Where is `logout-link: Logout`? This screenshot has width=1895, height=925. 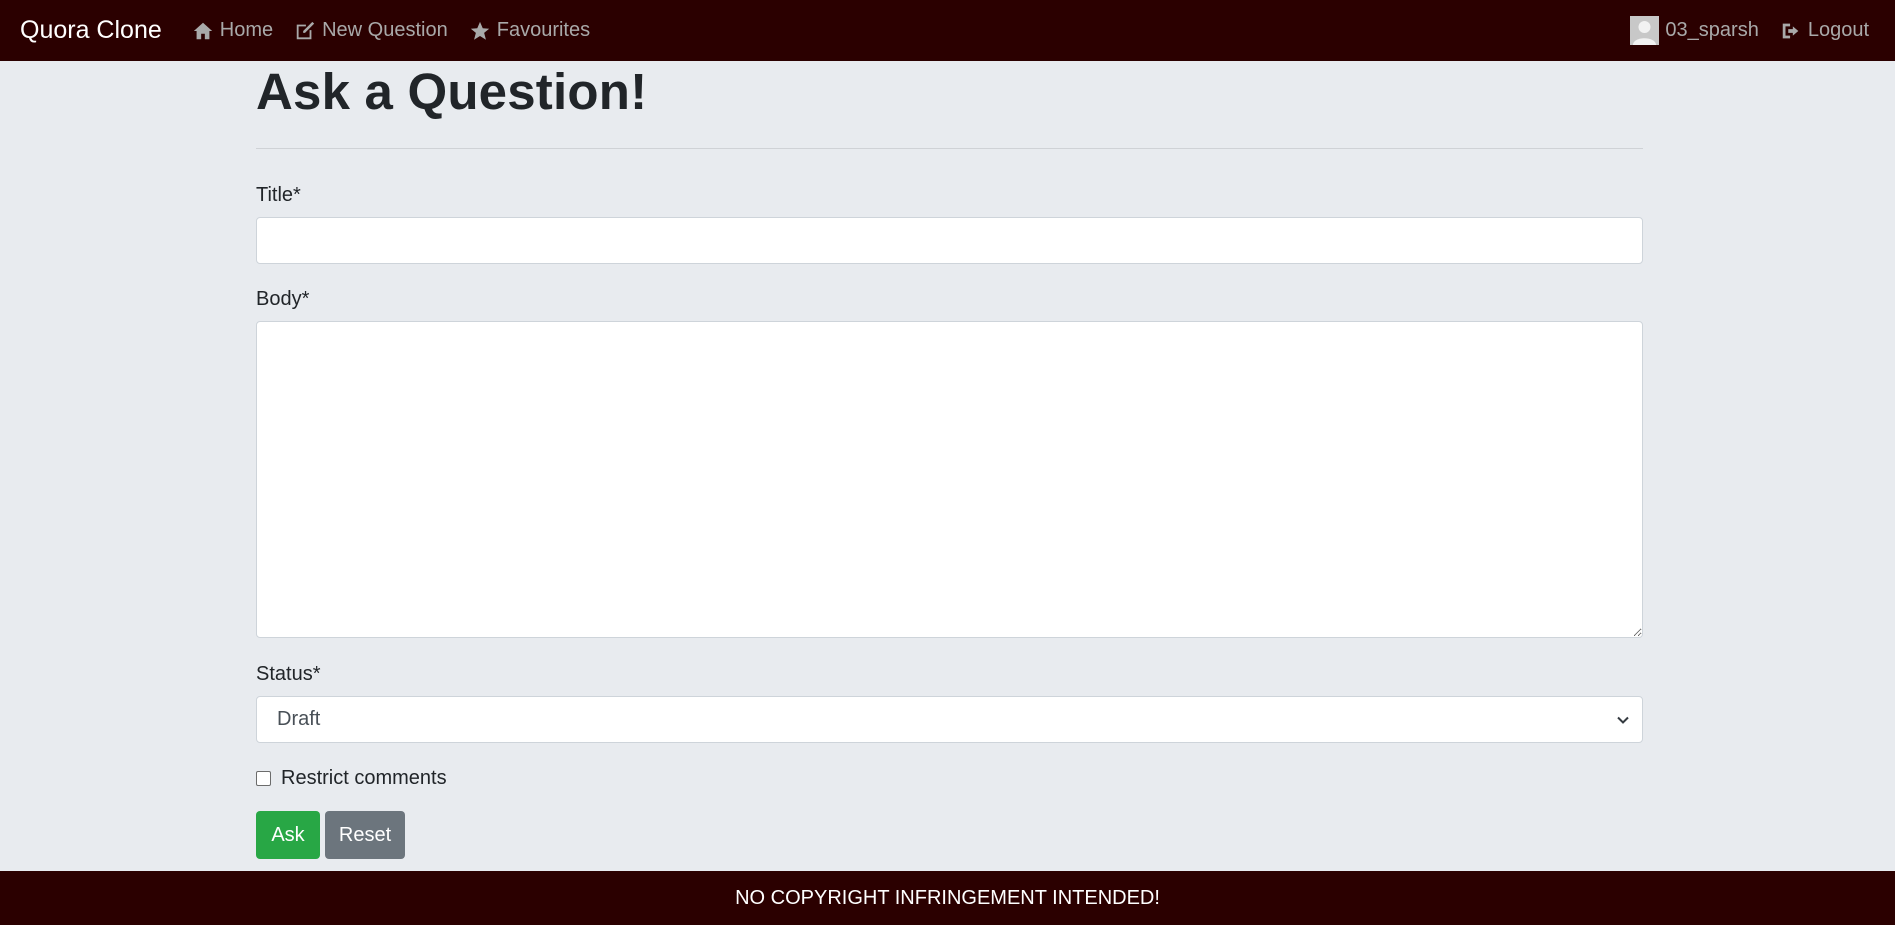 logout-link: Logout is located at coordinates (1824, 30).